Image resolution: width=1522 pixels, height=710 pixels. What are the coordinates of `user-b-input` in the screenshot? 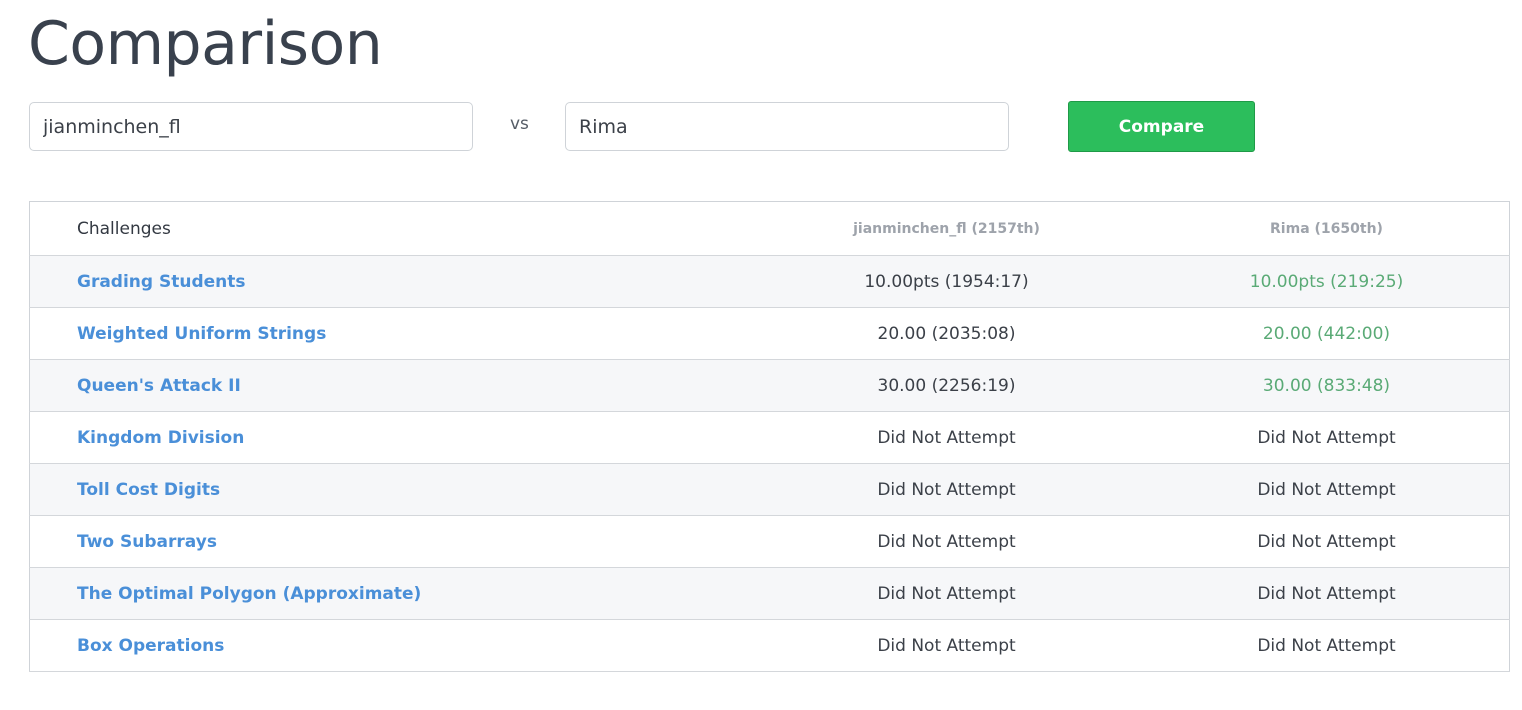 It's located at (787, 126).